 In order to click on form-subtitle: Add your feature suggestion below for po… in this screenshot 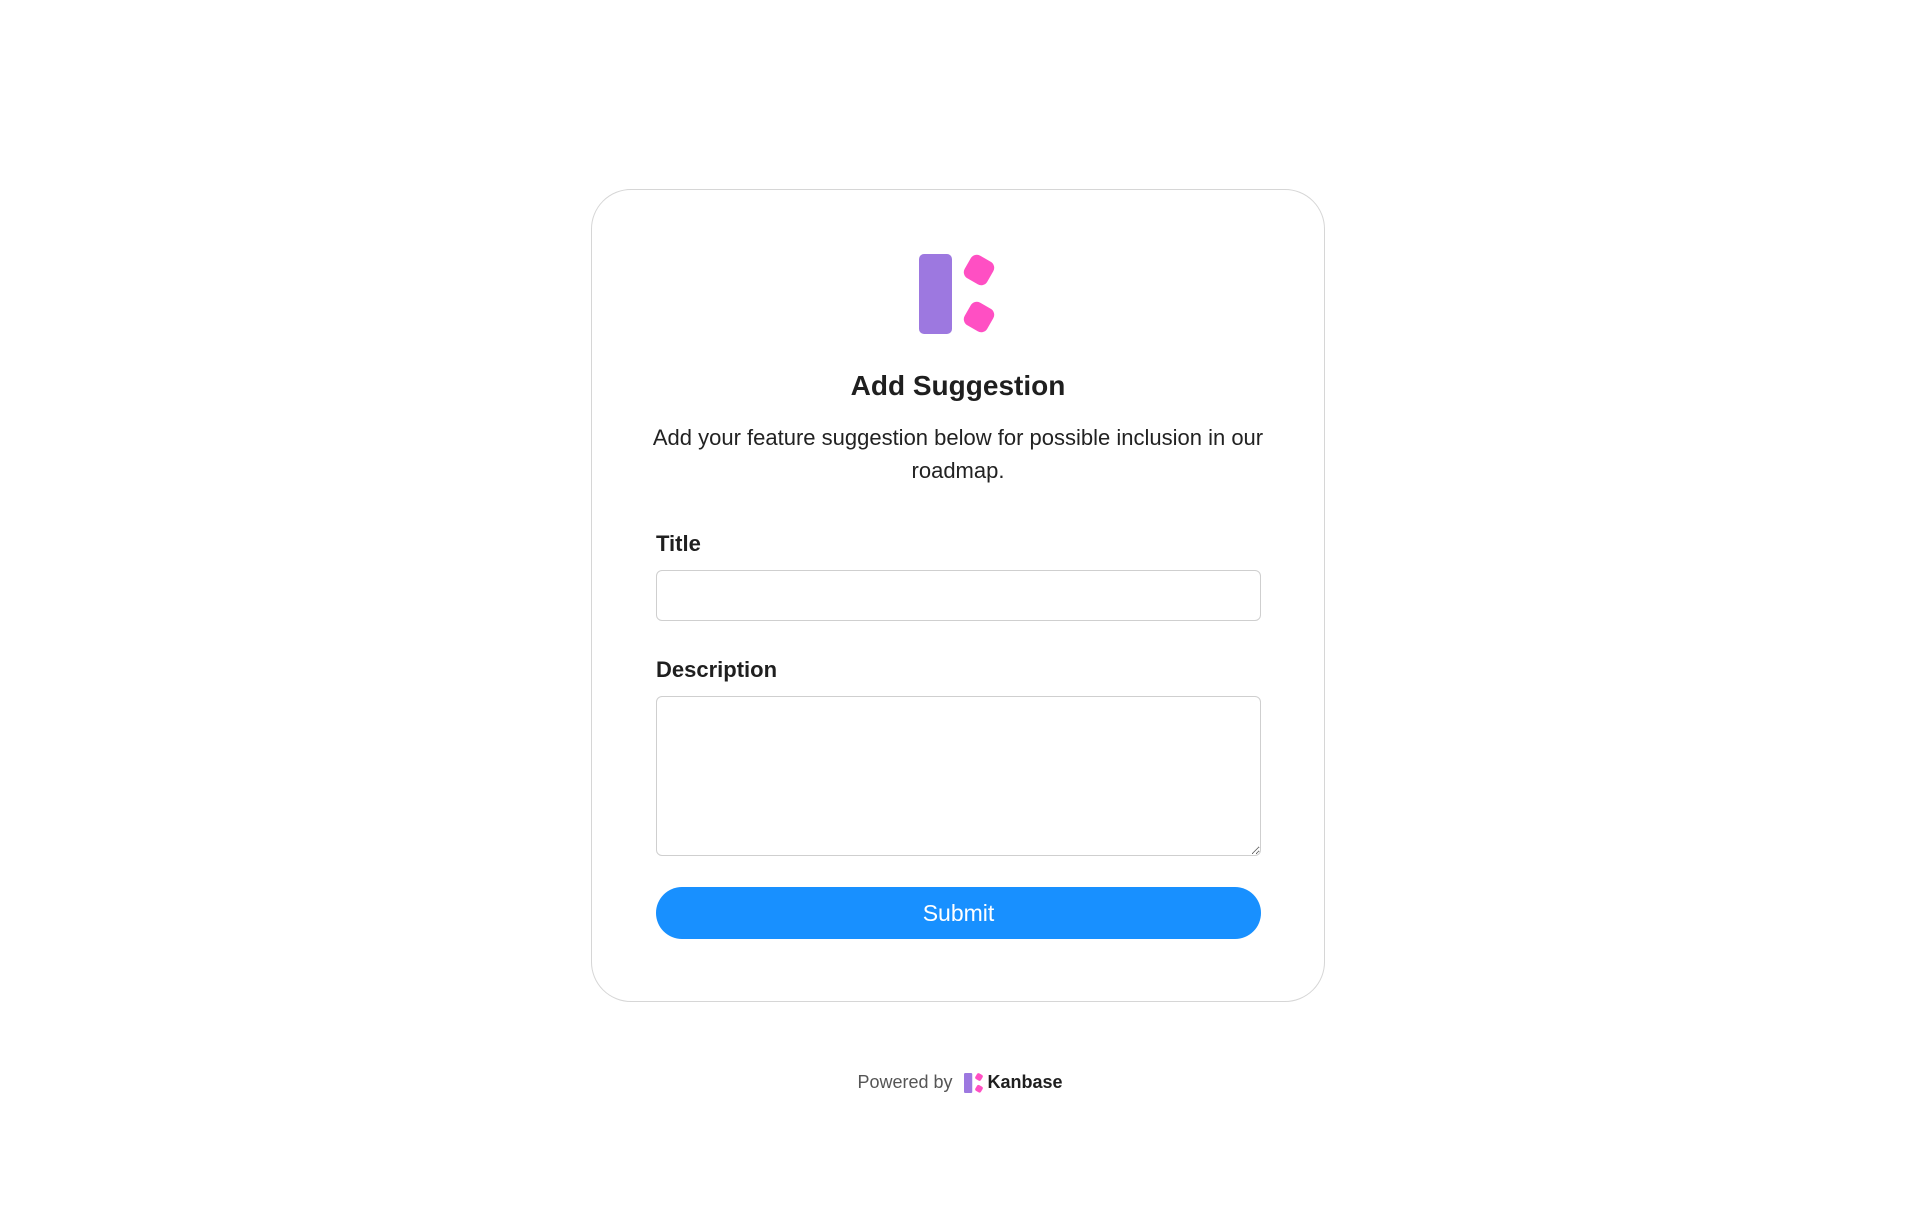, I will do `click(958, 454)`.